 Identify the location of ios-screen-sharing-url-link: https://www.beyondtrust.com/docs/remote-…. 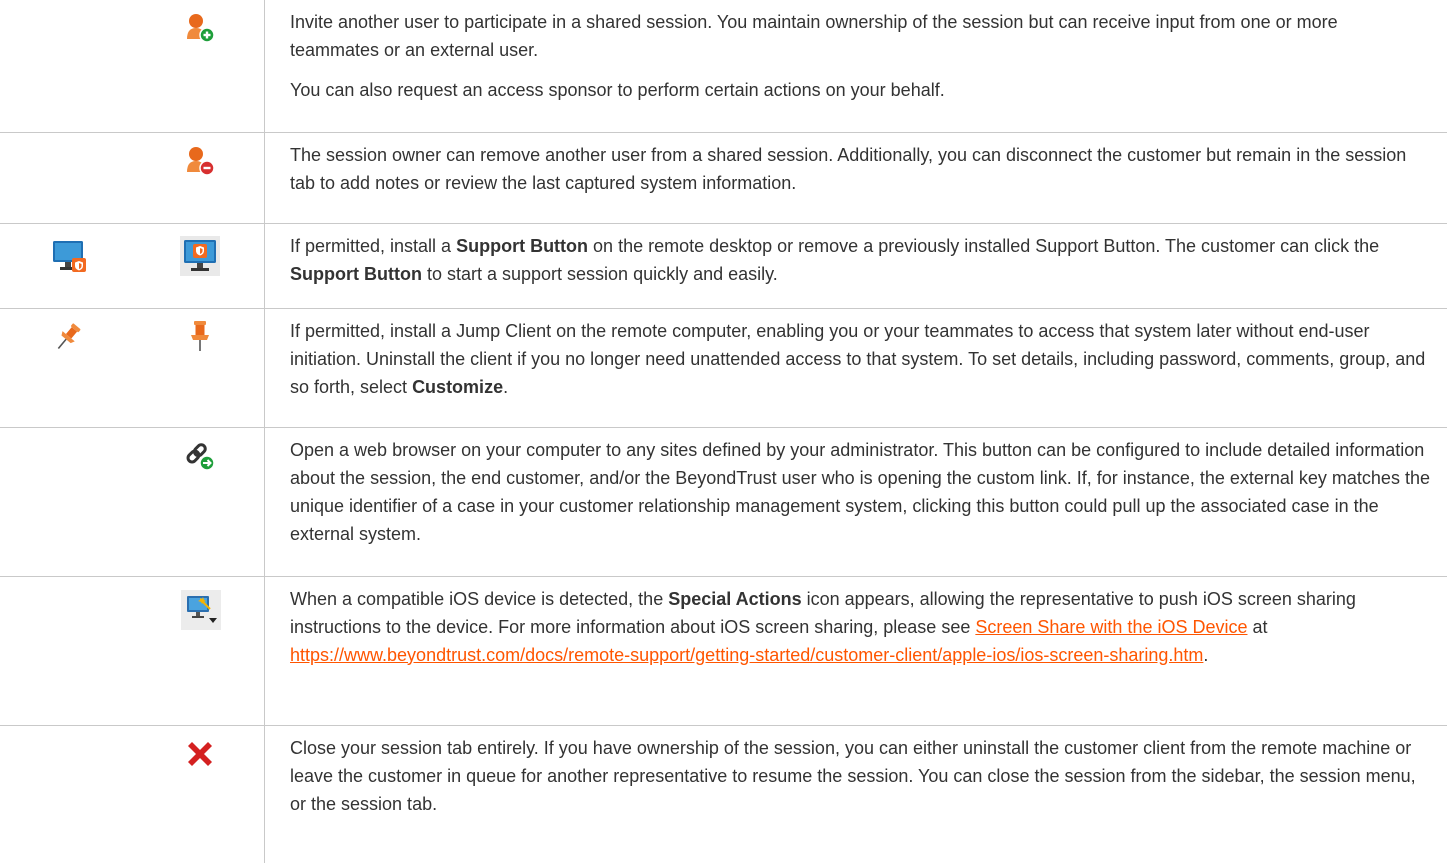
(746, 655).